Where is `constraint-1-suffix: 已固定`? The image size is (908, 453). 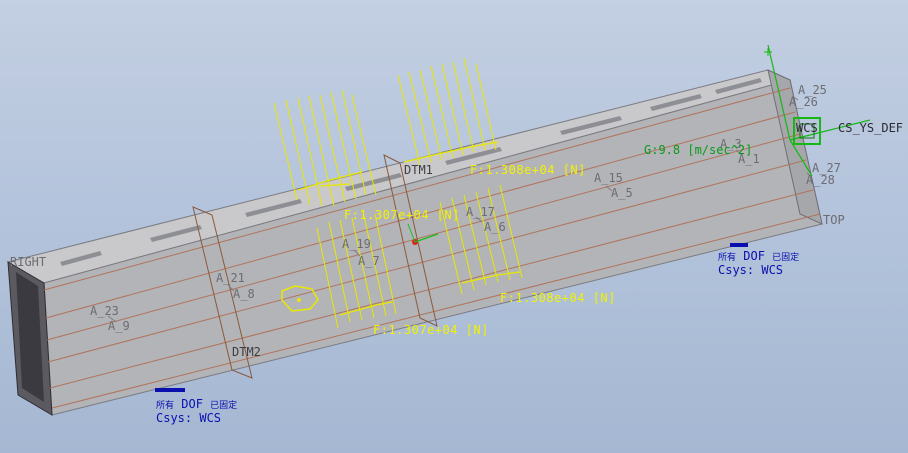
constraint-1-suffix: 已固定 is located at coordinates (224, 406).